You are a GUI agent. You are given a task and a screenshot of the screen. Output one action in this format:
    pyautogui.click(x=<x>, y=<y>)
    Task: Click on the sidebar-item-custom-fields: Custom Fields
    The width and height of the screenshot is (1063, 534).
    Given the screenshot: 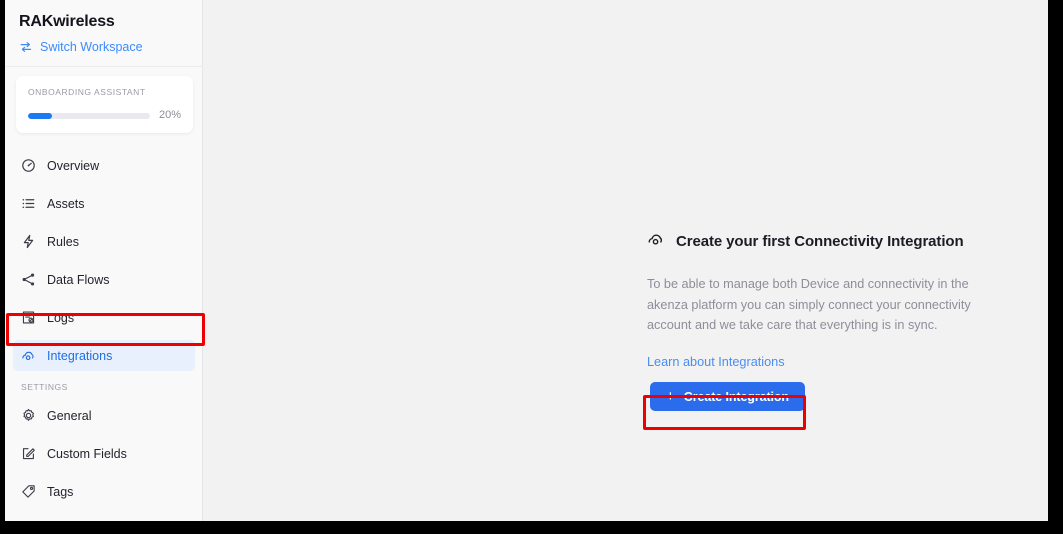 What is the action you would take?
    pyautogui.click(x=104, y=453)
    